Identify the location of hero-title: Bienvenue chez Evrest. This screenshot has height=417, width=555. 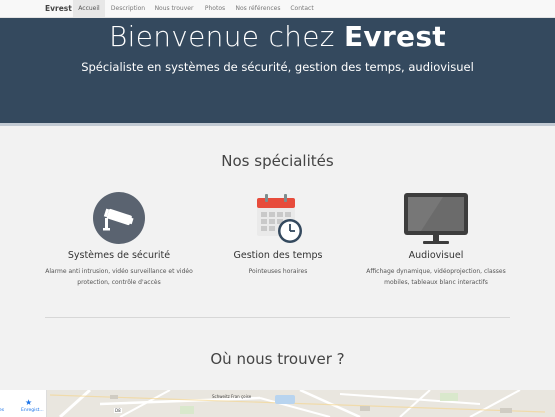
(277, 36).